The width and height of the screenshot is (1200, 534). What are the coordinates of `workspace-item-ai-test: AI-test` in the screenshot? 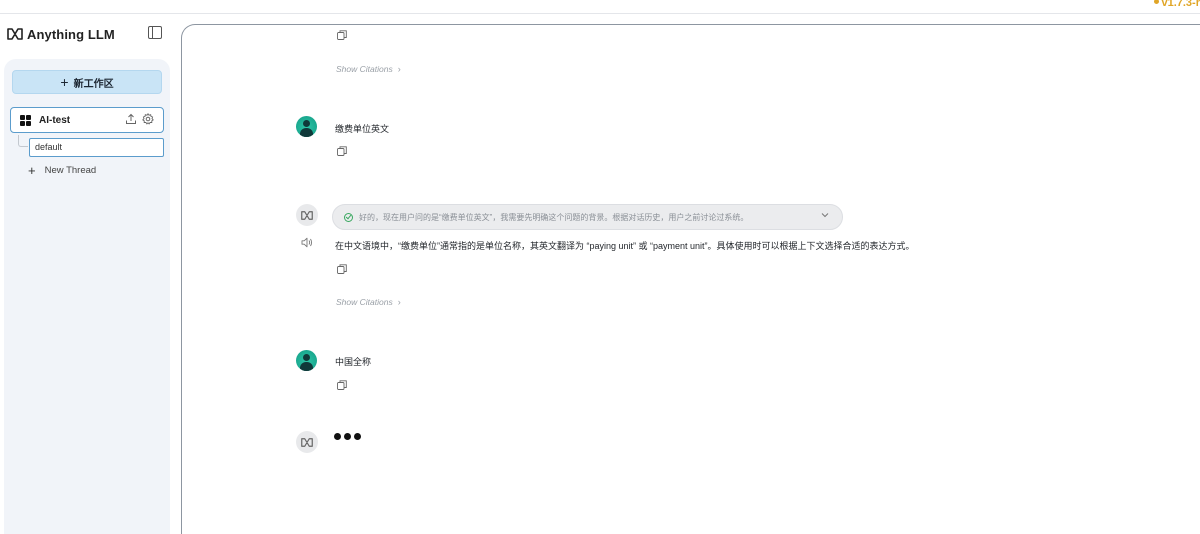 It's located at (87, 120).